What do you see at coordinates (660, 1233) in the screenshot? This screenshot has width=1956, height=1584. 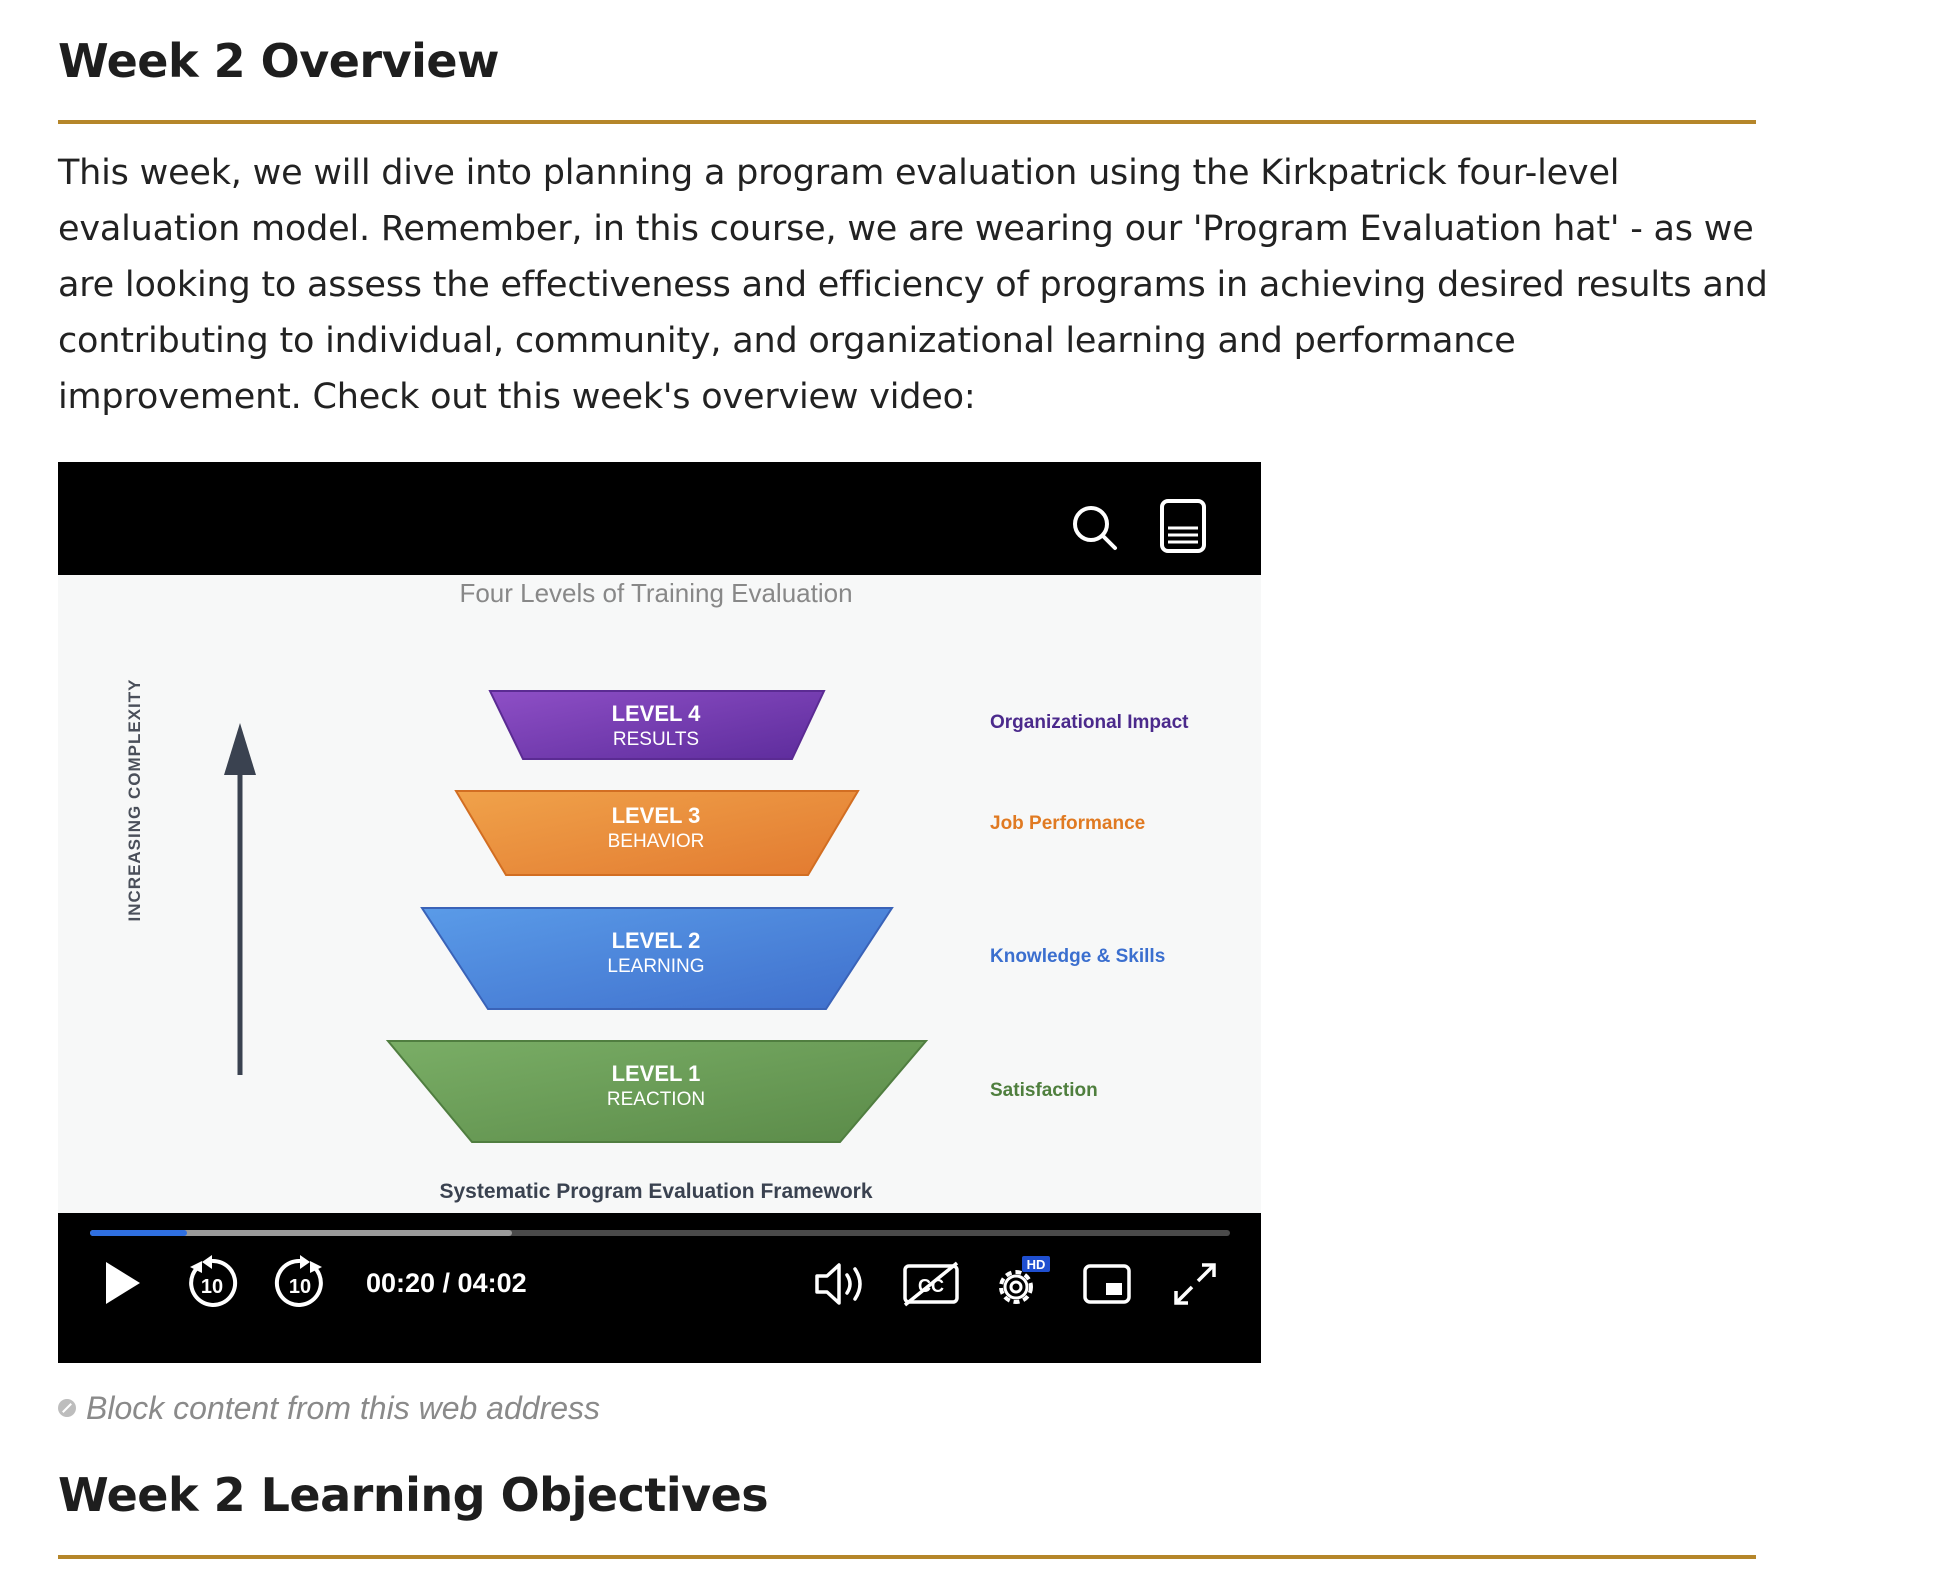 I see `progress-bar` at bounding box center [660, 1233].